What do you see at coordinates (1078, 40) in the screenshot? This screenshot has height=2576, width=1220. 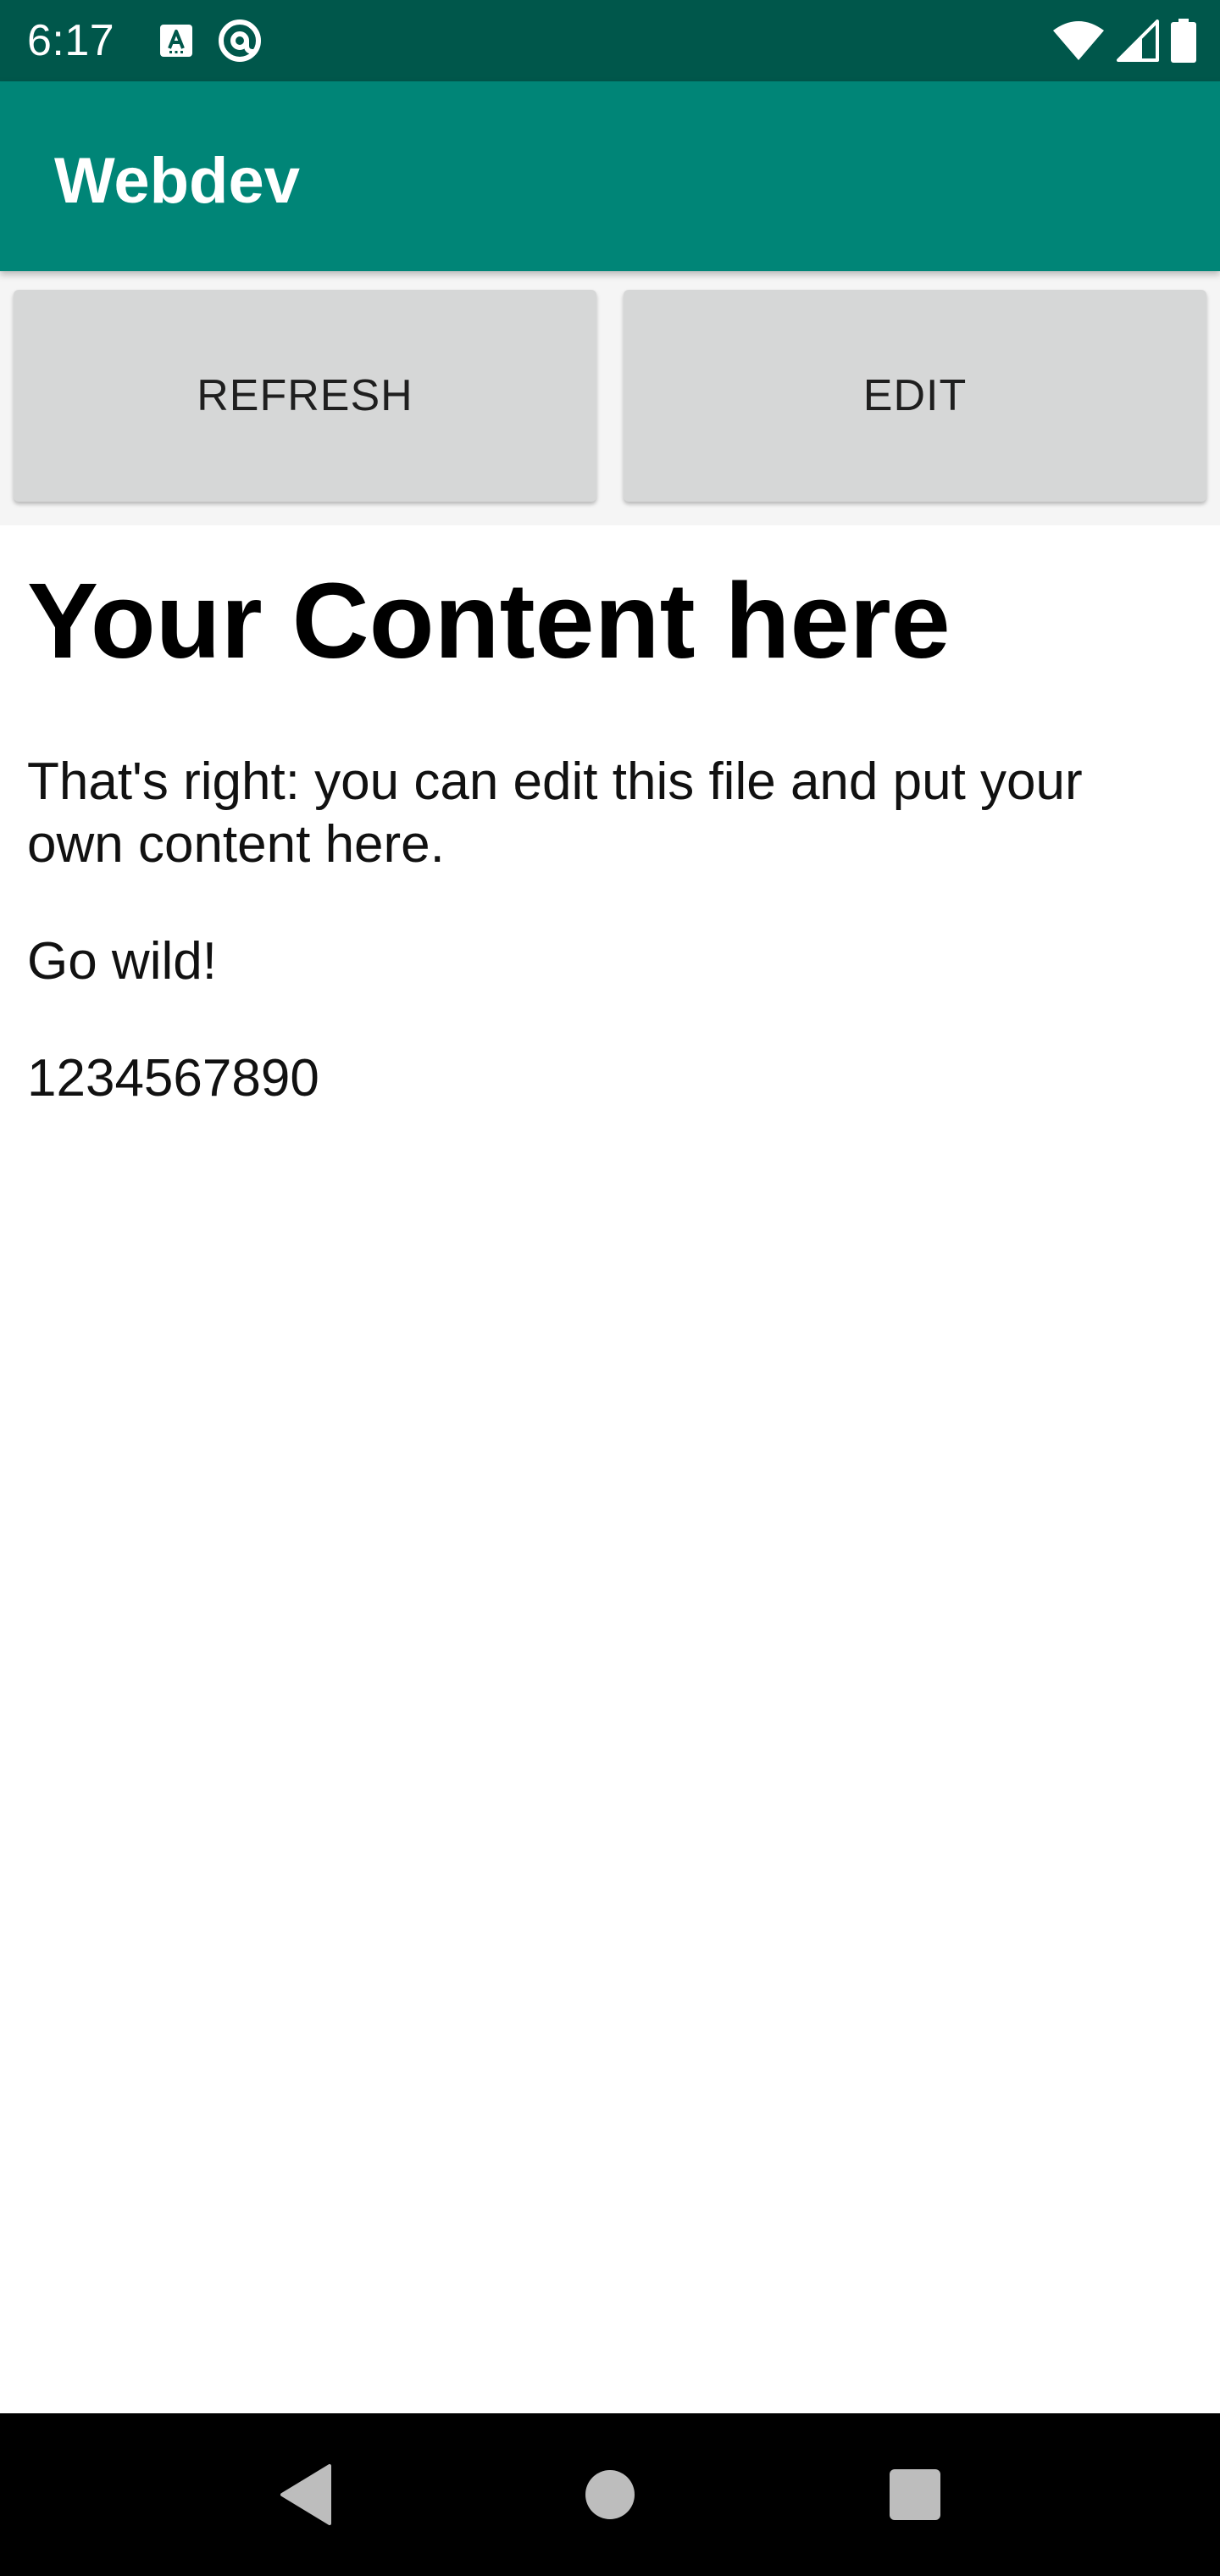 I see `wifi-icon` at bounding box center [1078, 40].